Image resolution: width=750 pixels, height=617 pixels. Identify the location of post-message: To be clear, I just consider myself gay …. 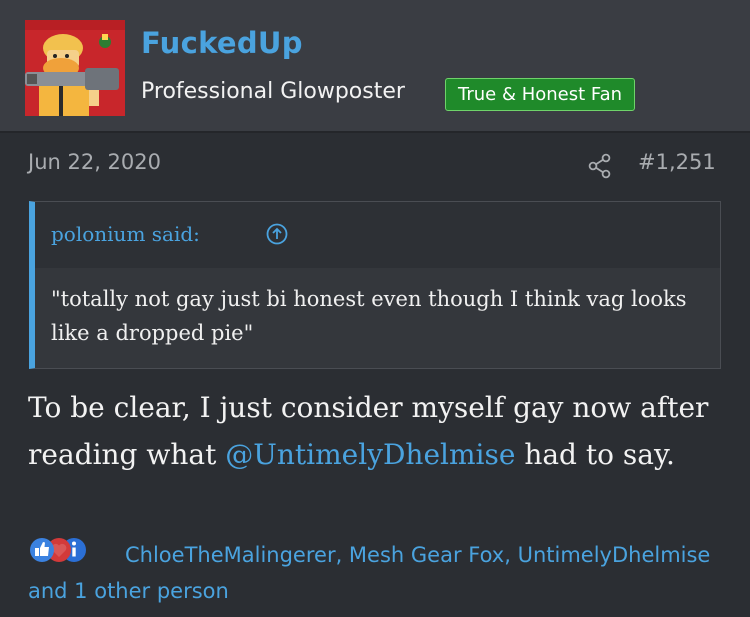
(378, 431).